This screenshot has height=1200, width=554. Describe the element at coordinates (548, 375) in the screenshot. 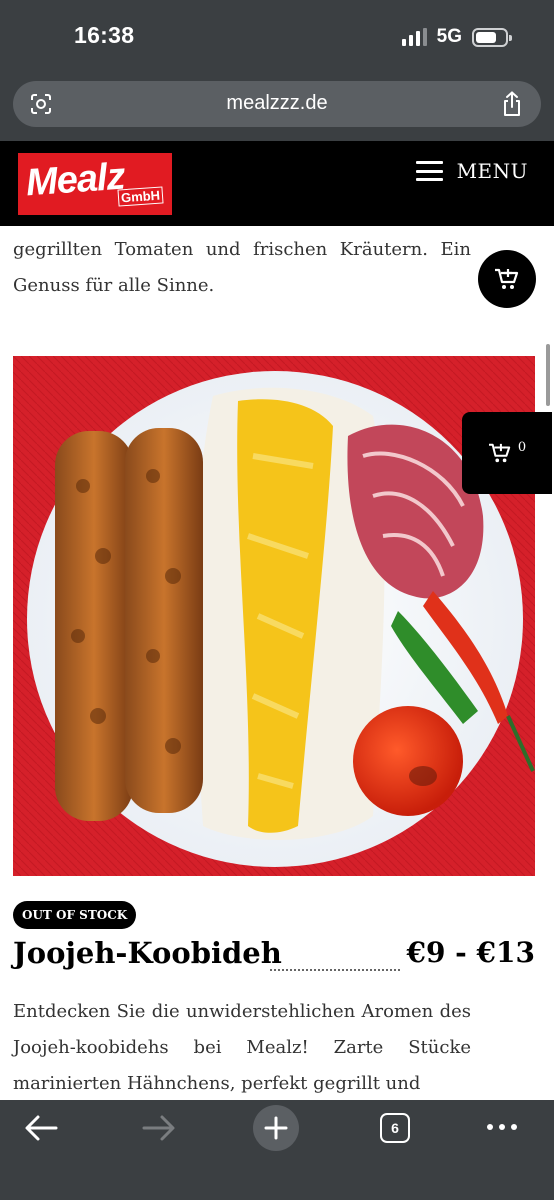

I see `scrollbar` at that location.